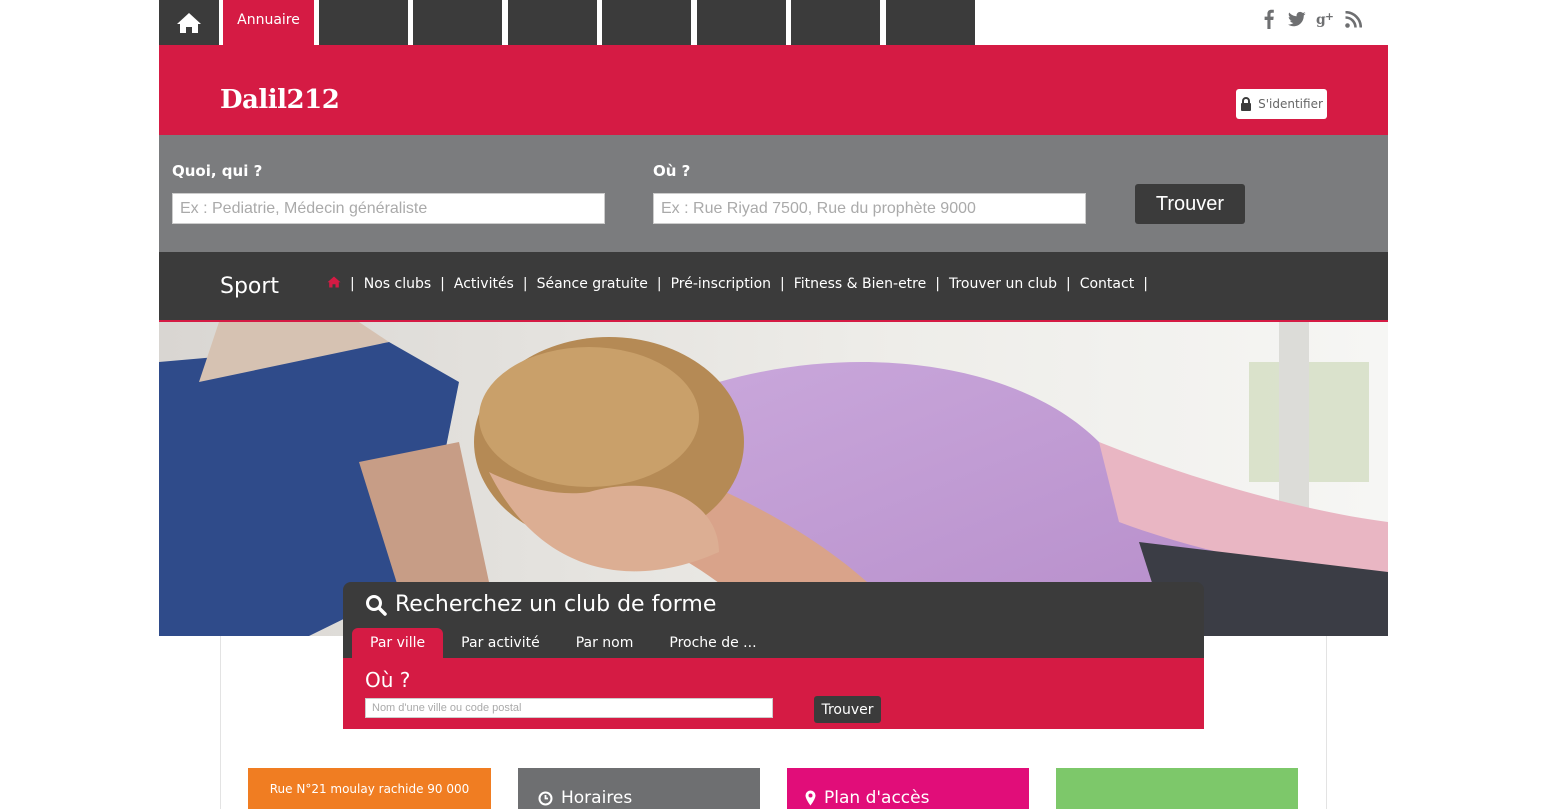 This screenshot has height=809, width=1544. What do you see at coordinates (1246, 104) in the screenshot?
I see `lock-icon` at bounding box center [1246, 104].